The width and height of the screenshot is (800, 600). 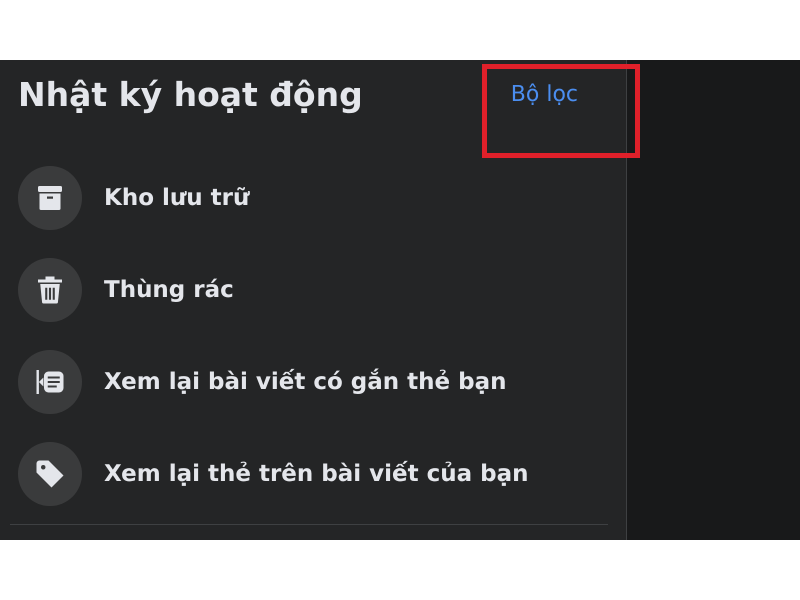 What do you see at coordinates (544, 94) in the screenshot?
I see `filter-link: Bộ lọc` at bounding box center [544, 94].